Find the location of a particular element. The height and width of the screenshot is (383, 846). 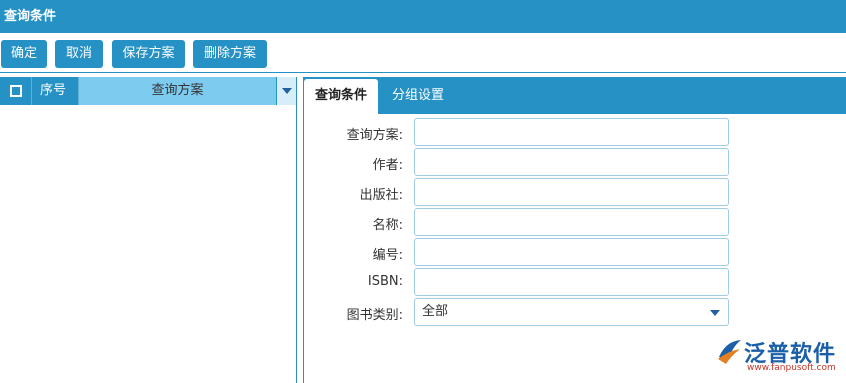

name-label: 名称: is located at coordinates (387, 225).